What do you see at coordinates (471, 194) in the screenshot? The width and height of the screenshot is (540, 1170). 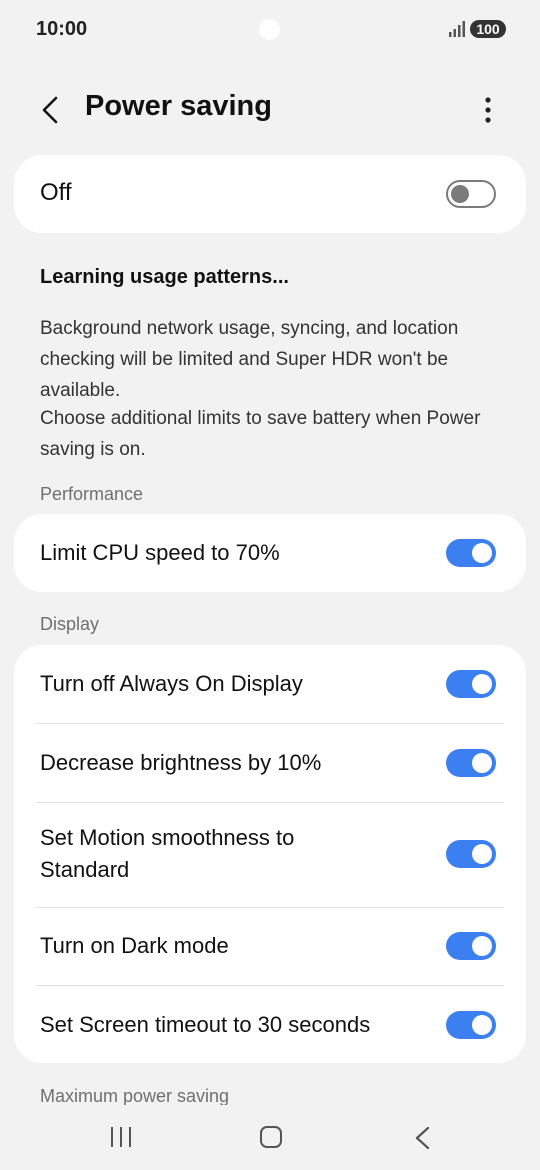 I see `power-saving-toggle` at bounding box center [471, 194].